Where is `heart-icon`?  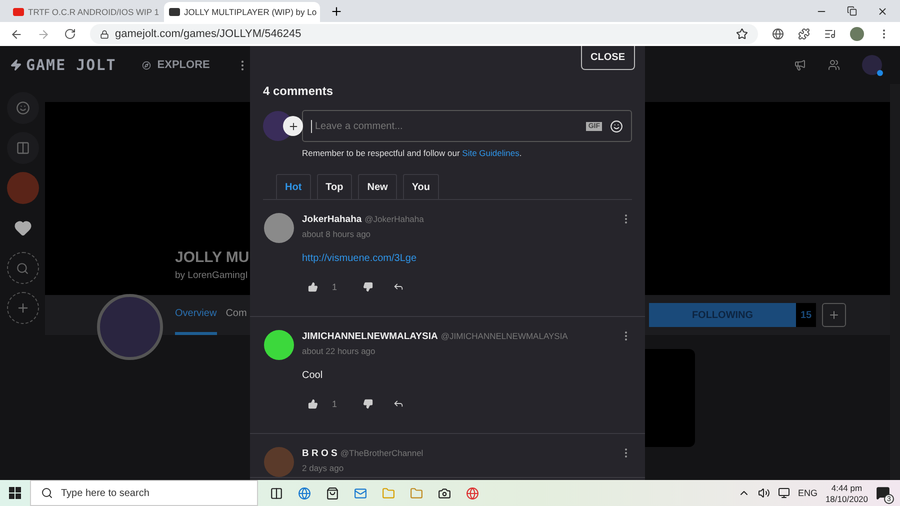
heart-icon is located at coordinates (23, 228).